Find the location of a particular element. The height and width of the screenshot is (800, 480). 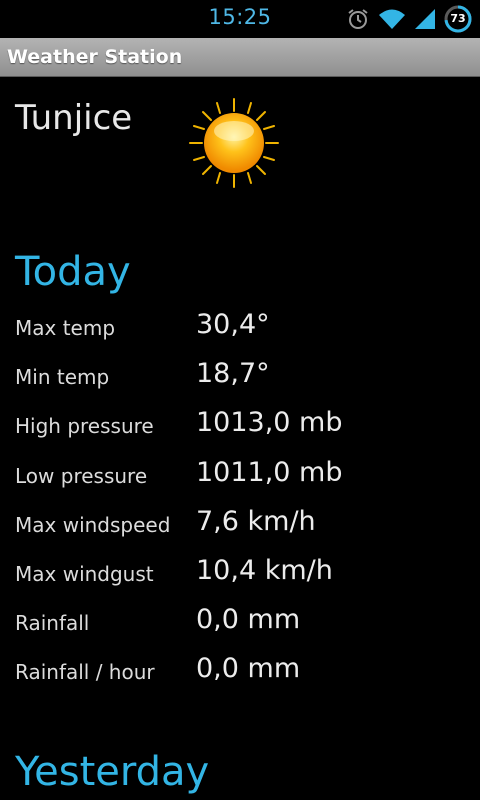

stat-value: 10,4 km/h is located at coordinates (264, 570).